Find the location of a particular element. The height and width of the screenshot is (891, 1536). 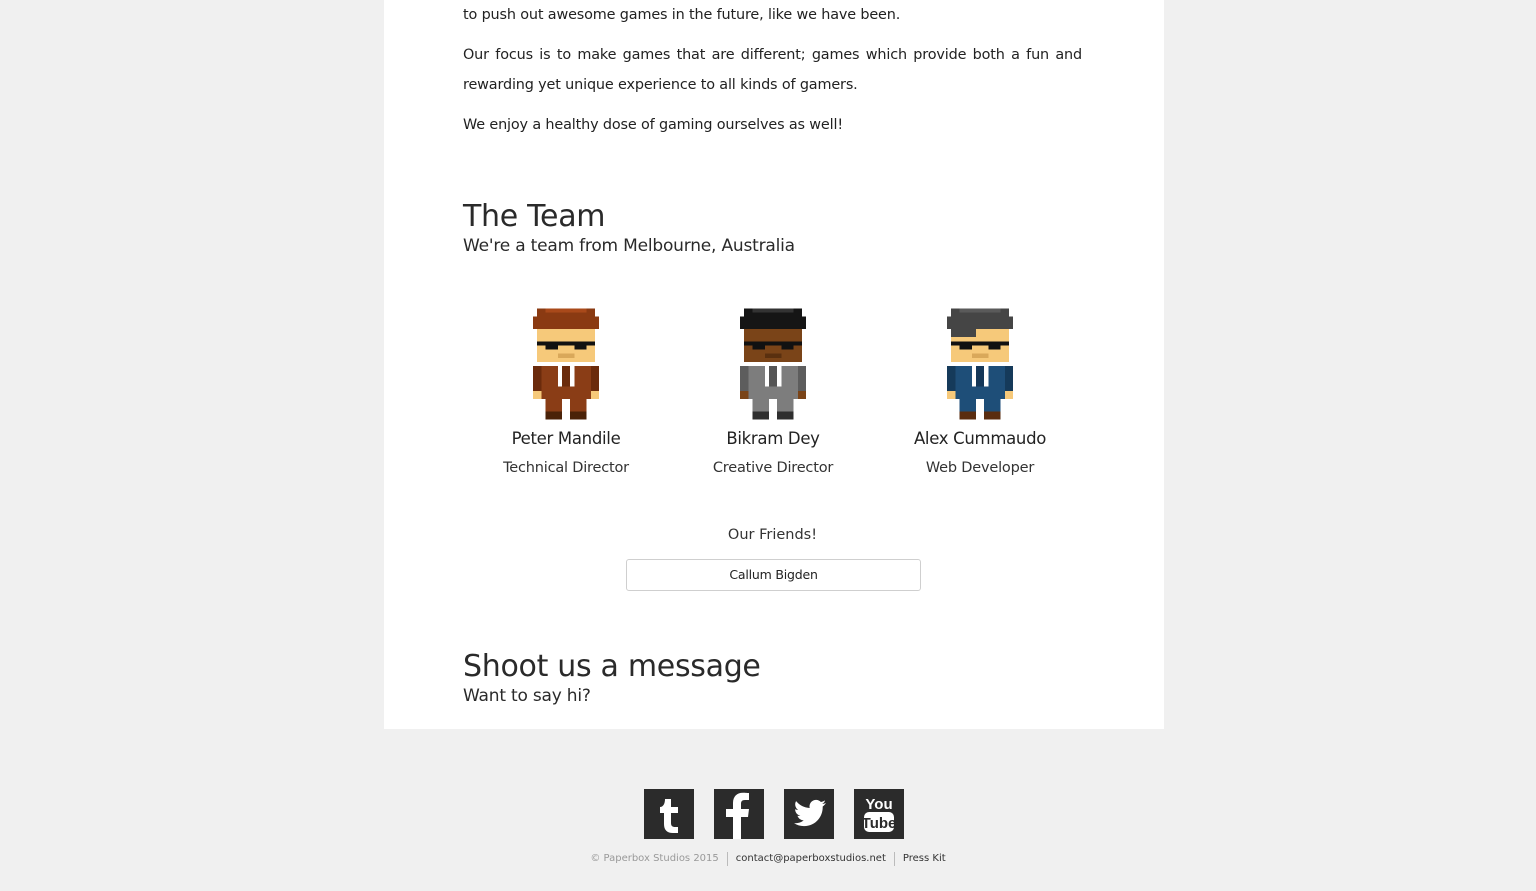

footer-email-link: contact@paperboxstudios.net is located at coordinates (811, 859).